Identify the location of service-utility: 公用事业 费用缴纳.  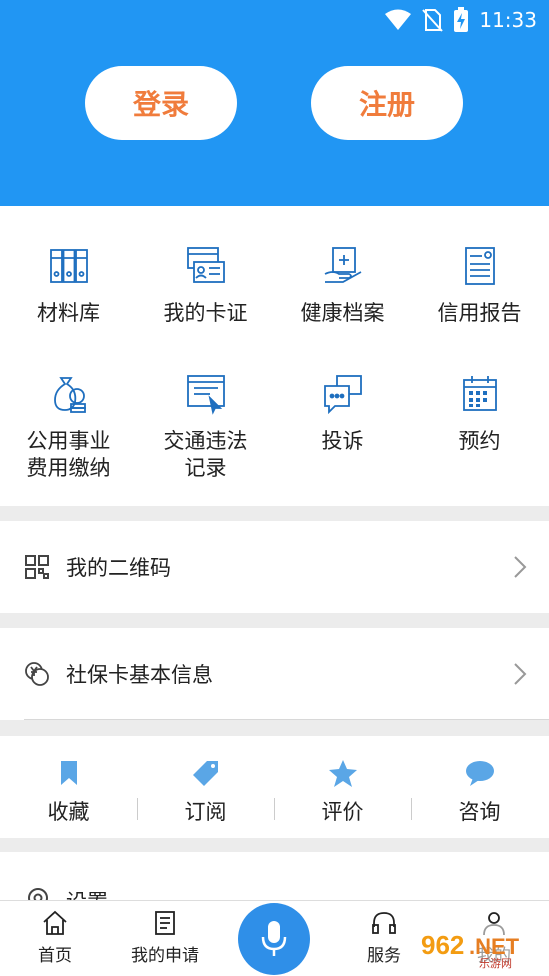
(68, 427).